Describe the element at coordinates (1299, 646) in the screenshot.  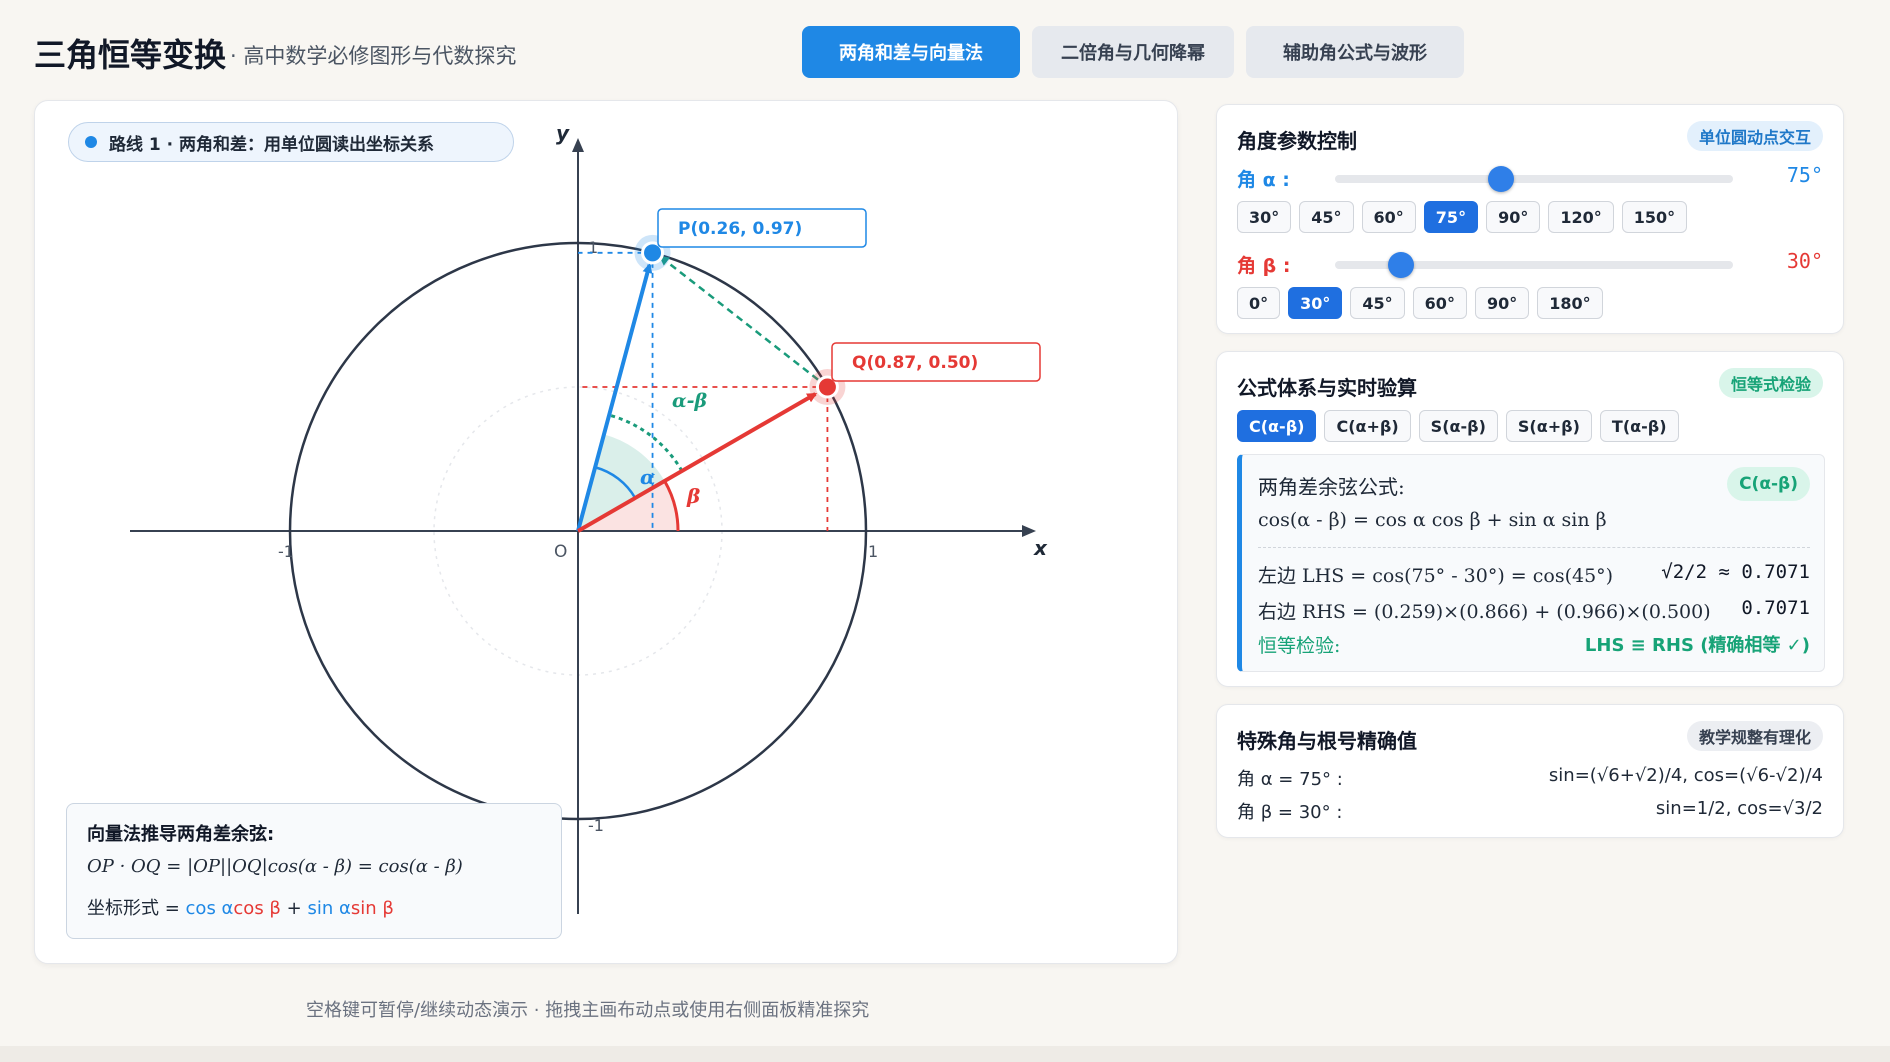
I see `identity-check-label: 恒等检验:` at that location.